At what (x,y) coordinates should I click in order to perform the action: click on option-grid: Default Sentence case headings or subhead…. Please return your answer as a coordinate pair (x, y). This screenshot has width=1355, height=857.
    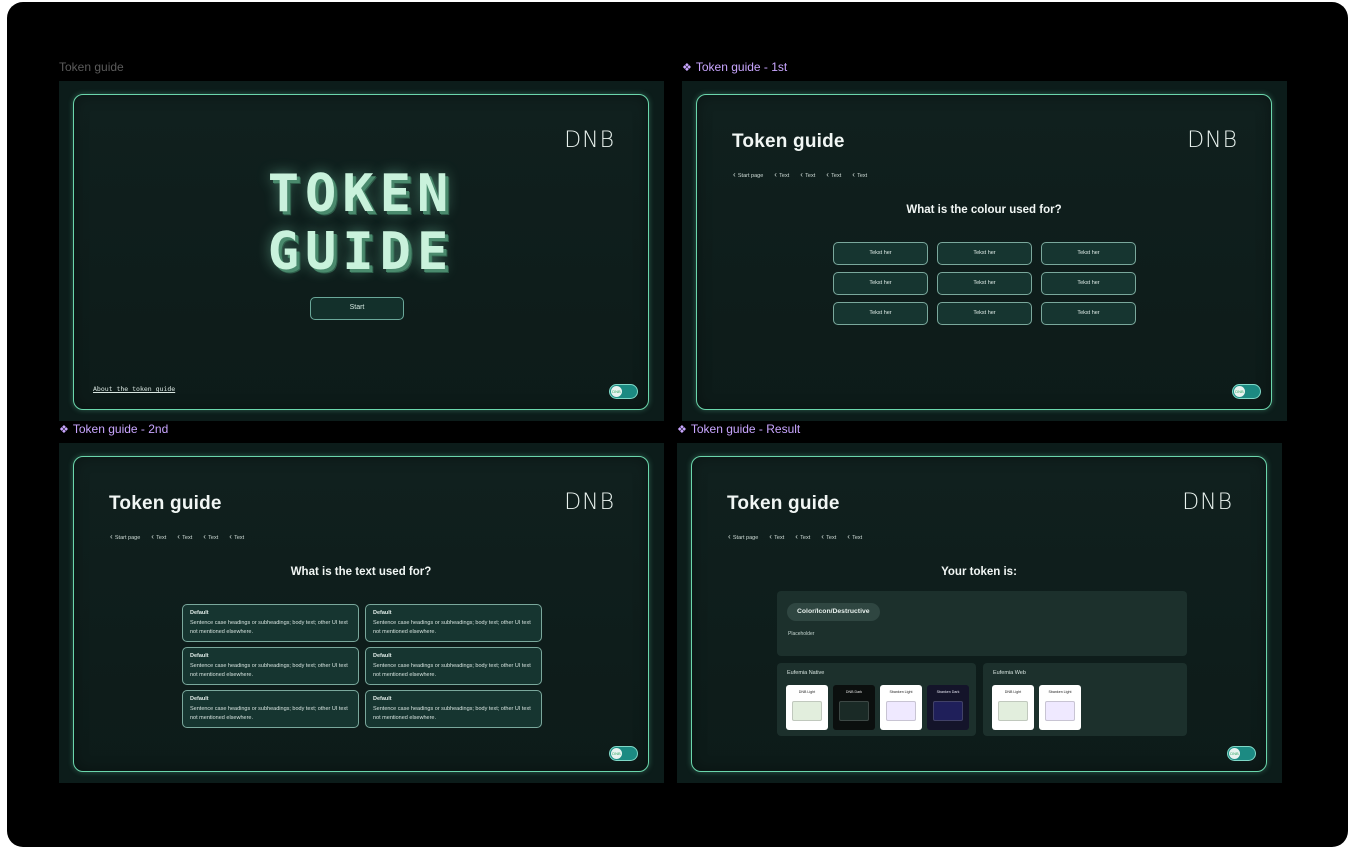
    Looking at the image, I should click on (362, 666).